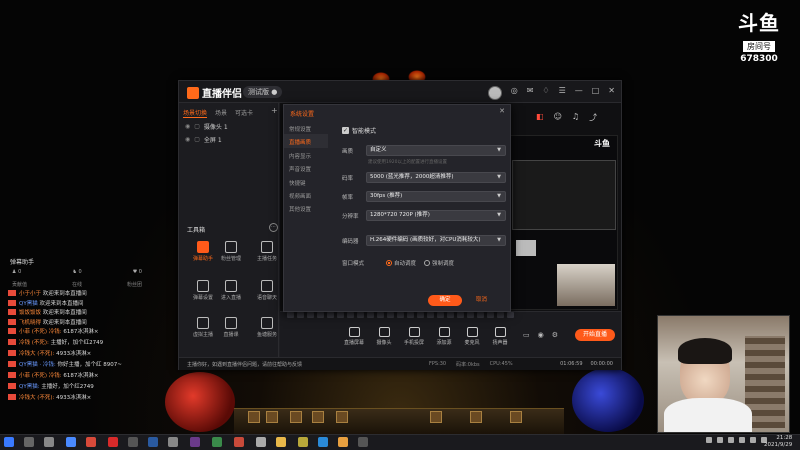 This screenshot has width=800, height=450. Describe the element at coordinates (778, 441) in the screenshot. I see `clock: 21:28 2021/9/29` at that location.